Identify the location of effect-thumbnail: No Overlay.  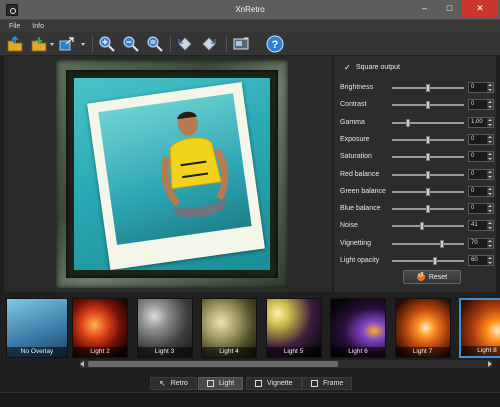
(37, 328).